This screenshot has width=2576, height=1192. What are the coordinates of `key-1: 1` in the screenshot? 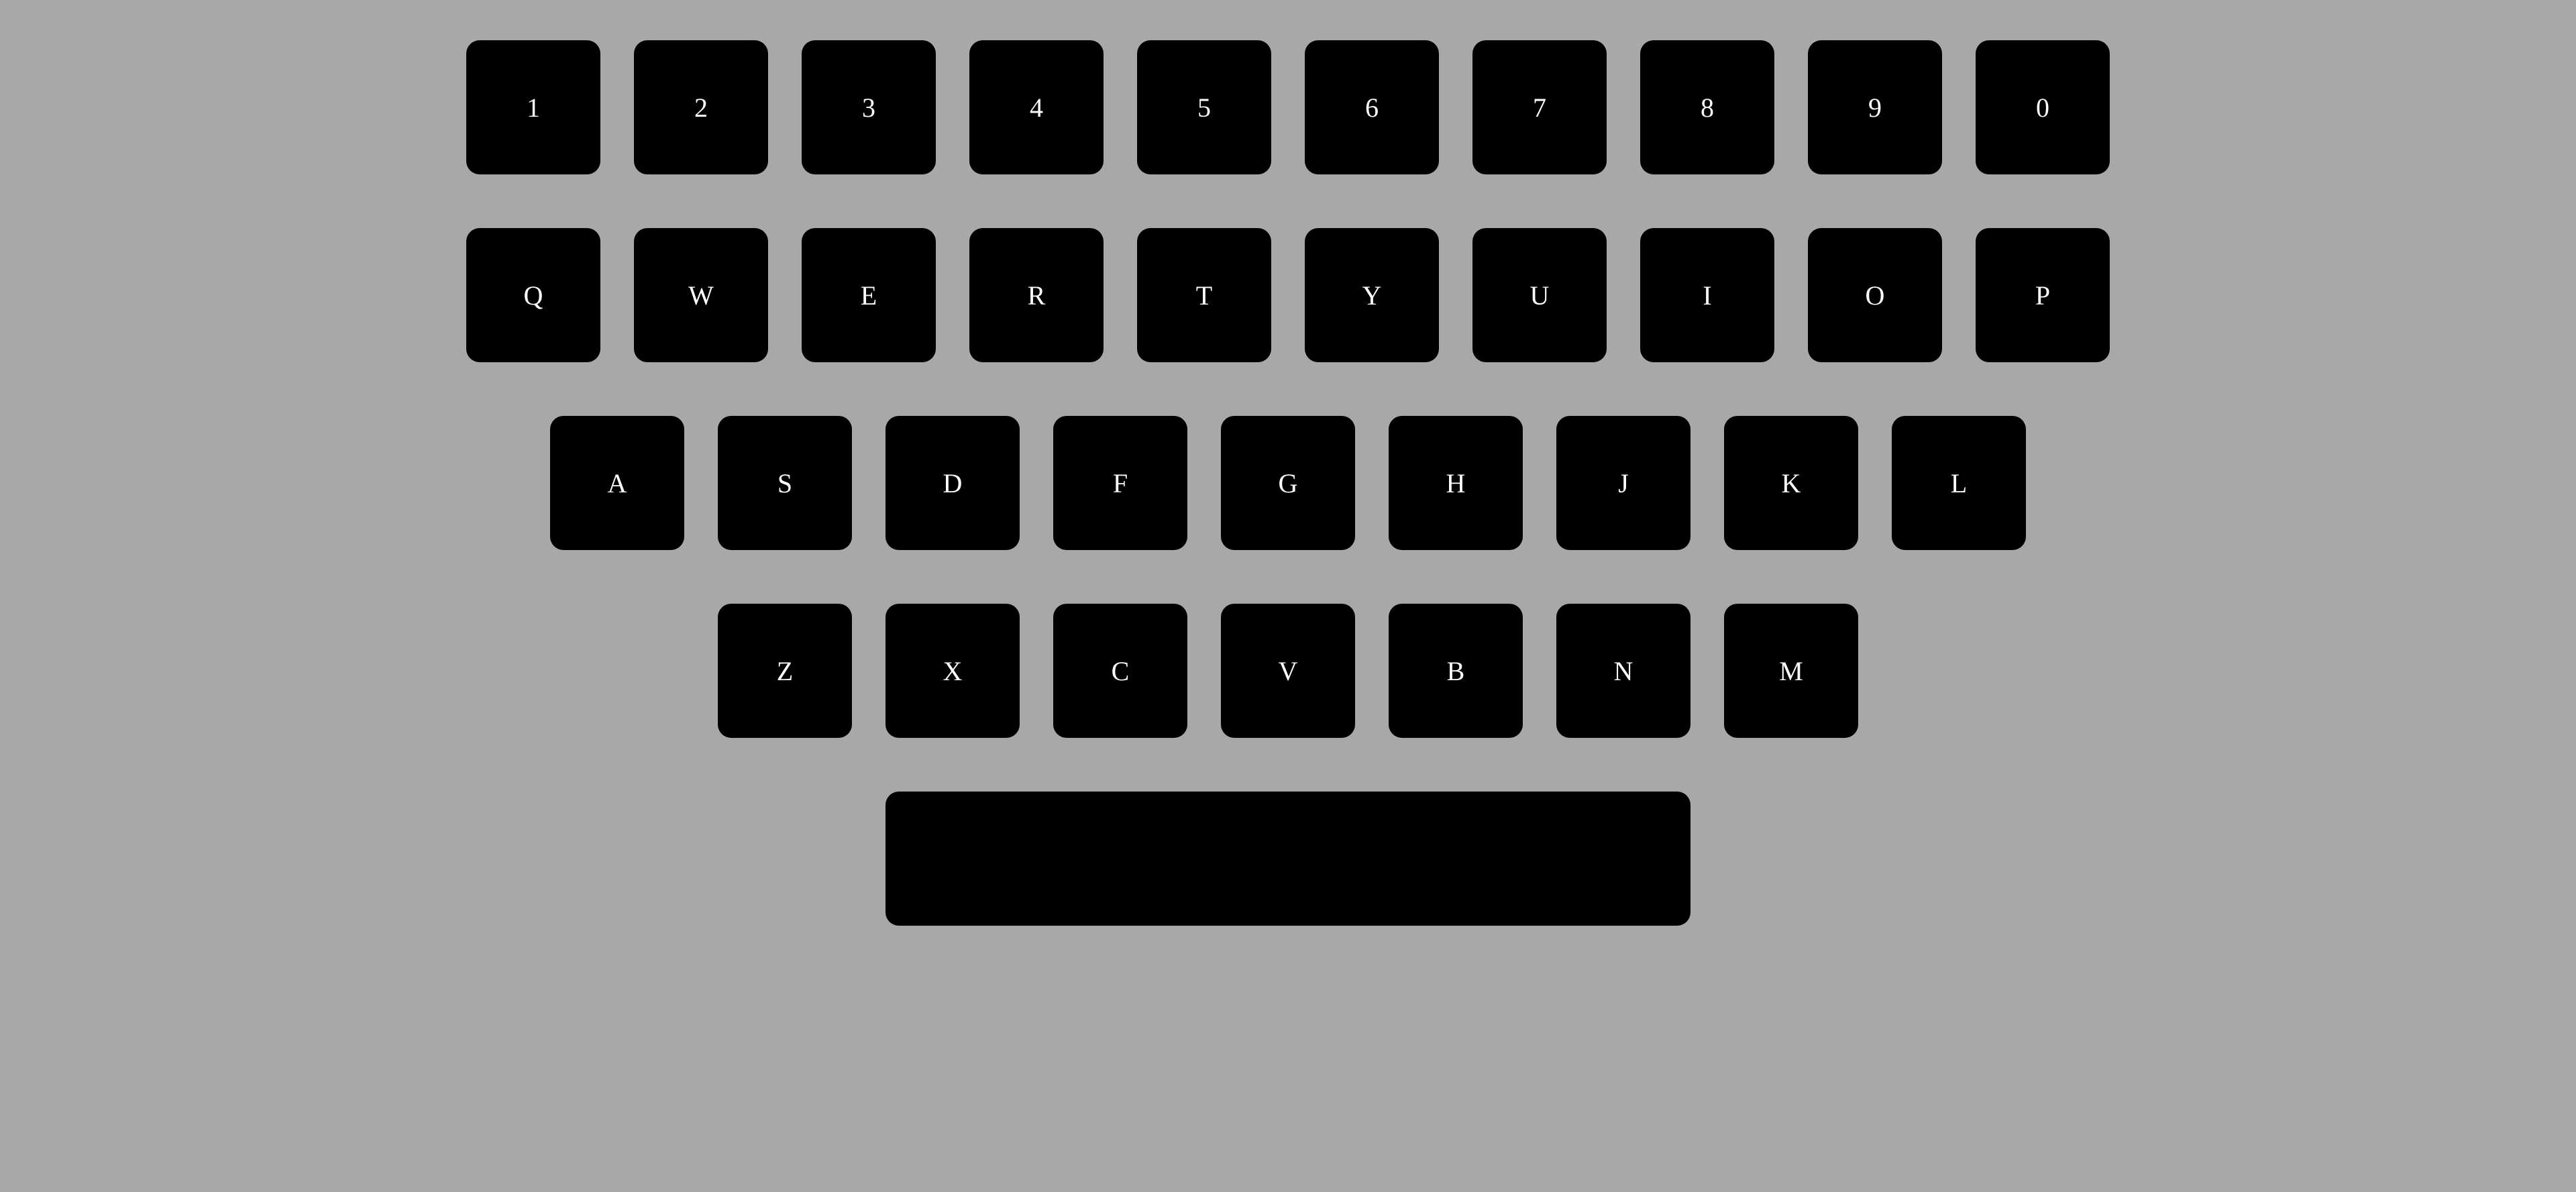 It's located at (533, 107).